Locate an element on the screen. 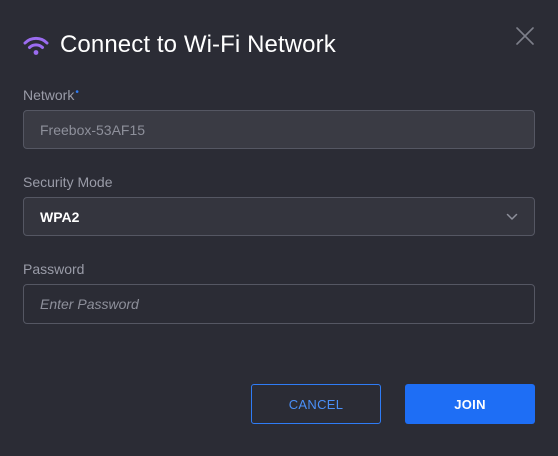 The width and height of the screenshot is (558, 456). password-input is located at coordinates (279, 304).